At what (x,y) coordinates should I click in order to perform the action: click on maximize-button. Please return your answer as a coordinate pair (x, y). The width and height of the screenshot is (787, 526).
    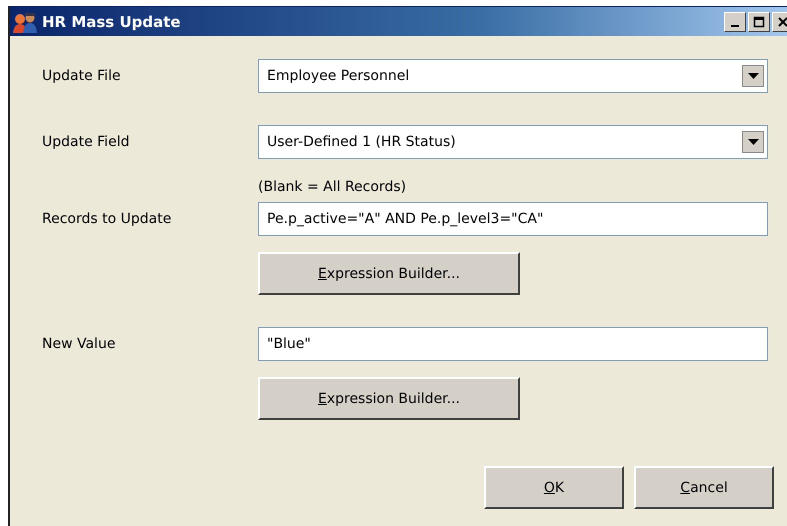
    Looking at the image, I should click on (759, 22).